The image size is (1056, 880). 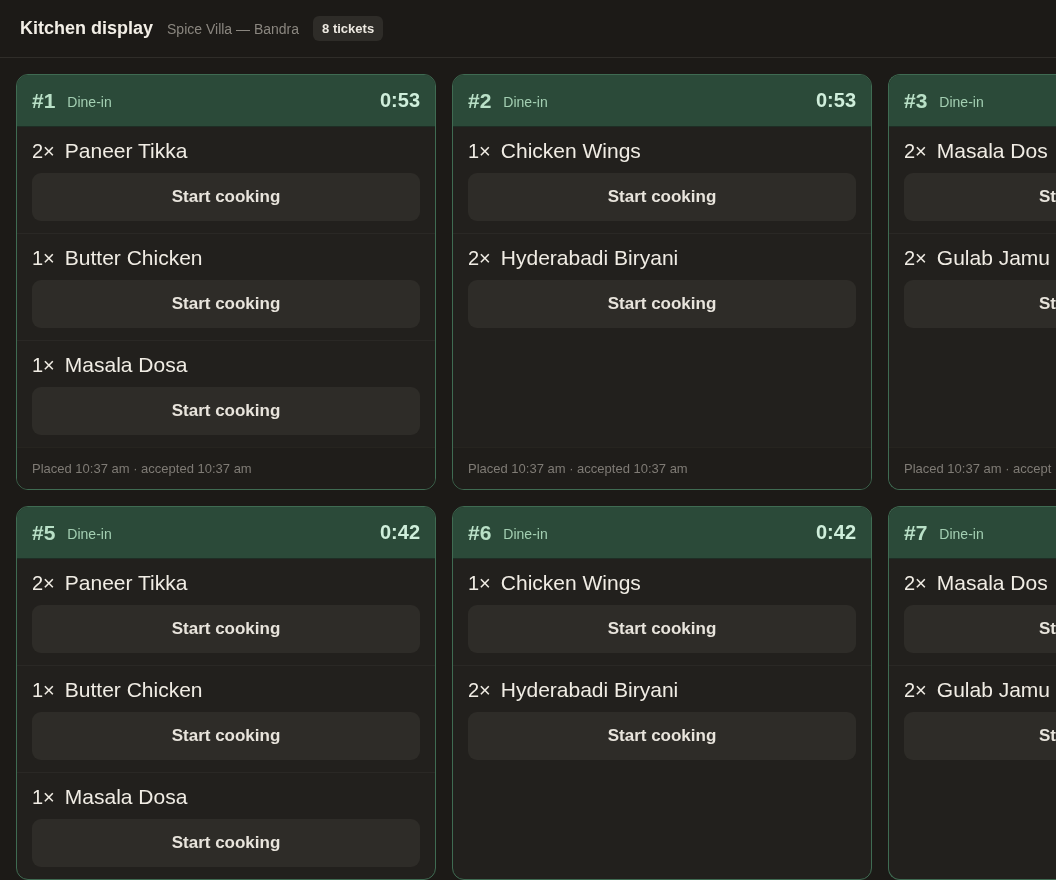 I want to click on ticket-timestamps: Placed 10:37 am · accept, so click(x=978, y=468).